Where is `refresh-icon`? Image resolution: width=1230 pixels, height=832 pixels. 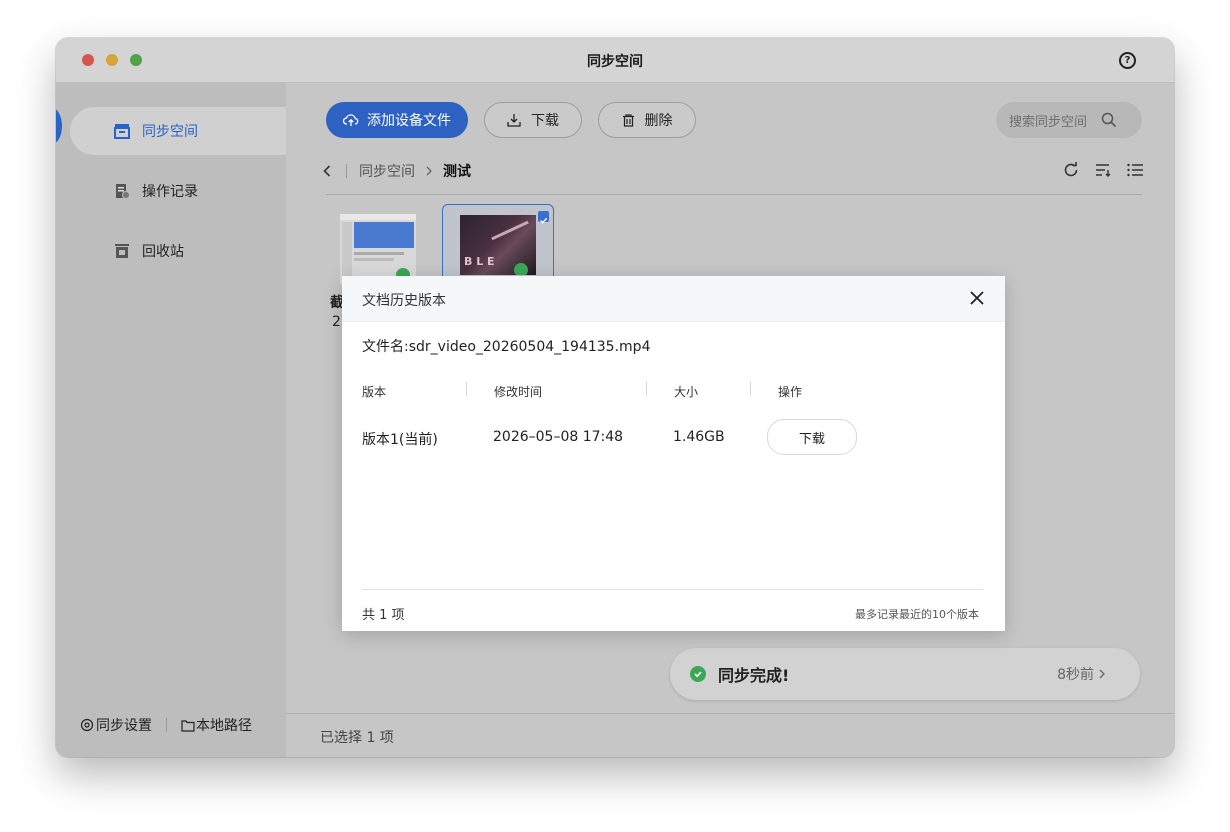 refresh-icon is located at coordinates (1071, 170).